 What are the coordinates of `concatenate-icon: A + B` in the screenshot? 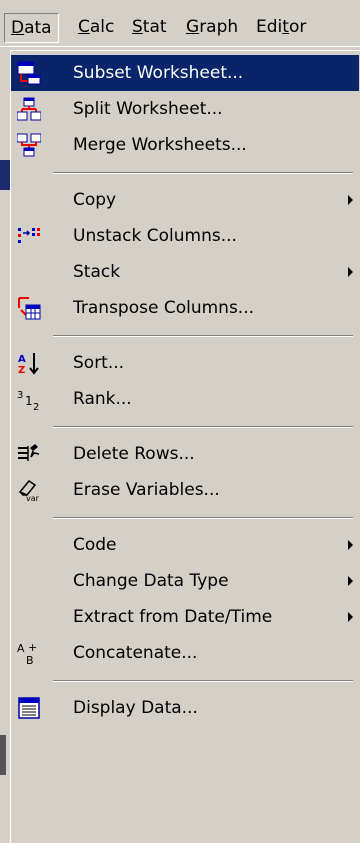 It's located at (27, 653).